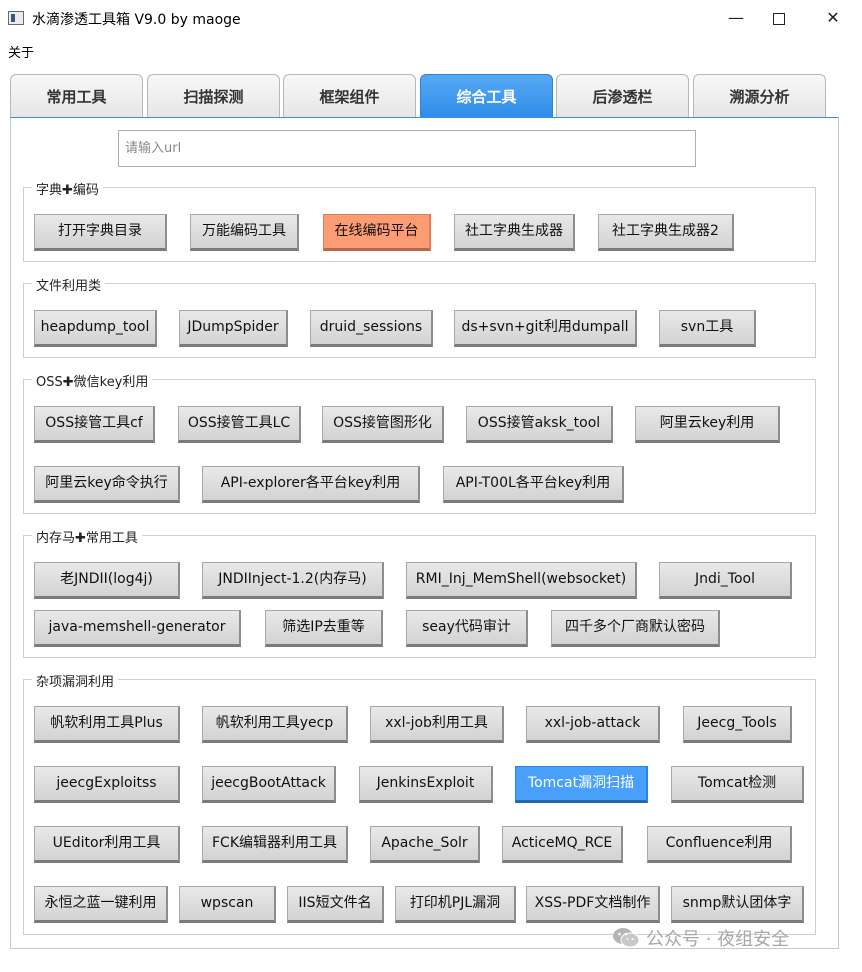 This screenshot has height=972, width=862. I want to click on menu-about: 关于, so click(21, 51).